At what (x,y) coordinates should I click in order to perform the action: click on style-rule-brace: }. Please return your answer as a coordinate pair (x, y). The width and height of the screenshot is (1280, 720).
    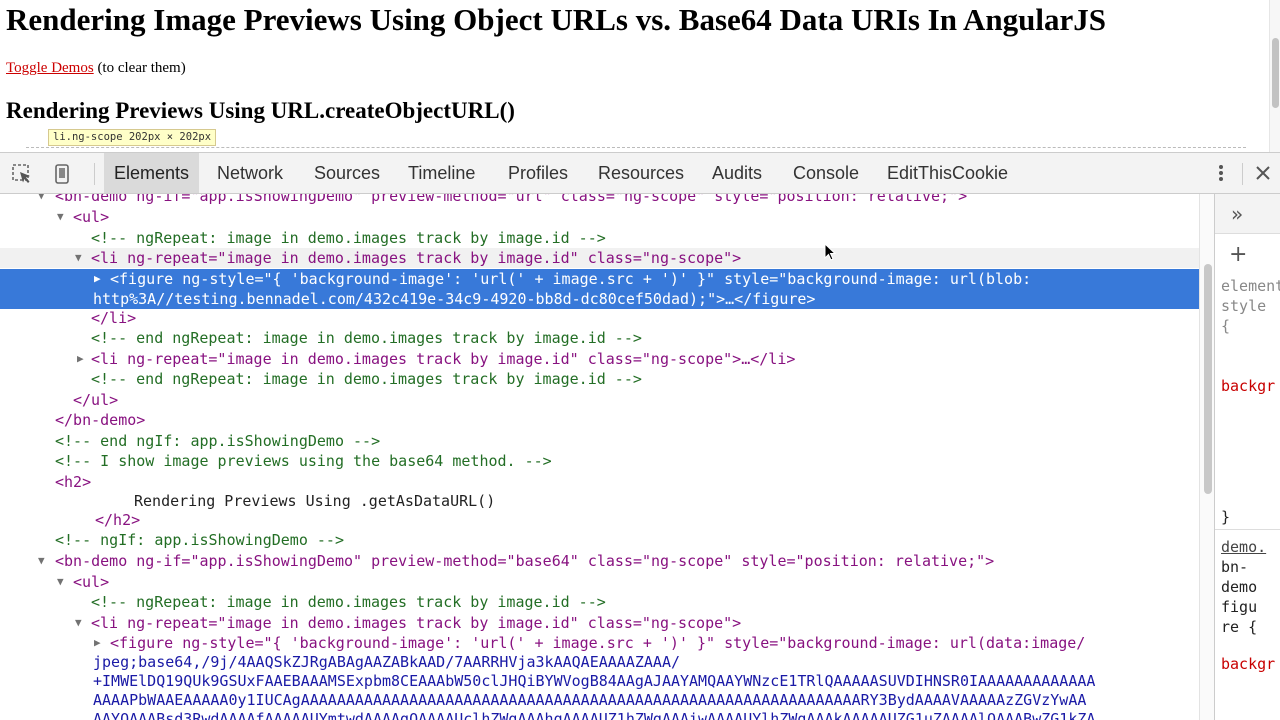
    Looking at the image, I should click on (1226, 517).